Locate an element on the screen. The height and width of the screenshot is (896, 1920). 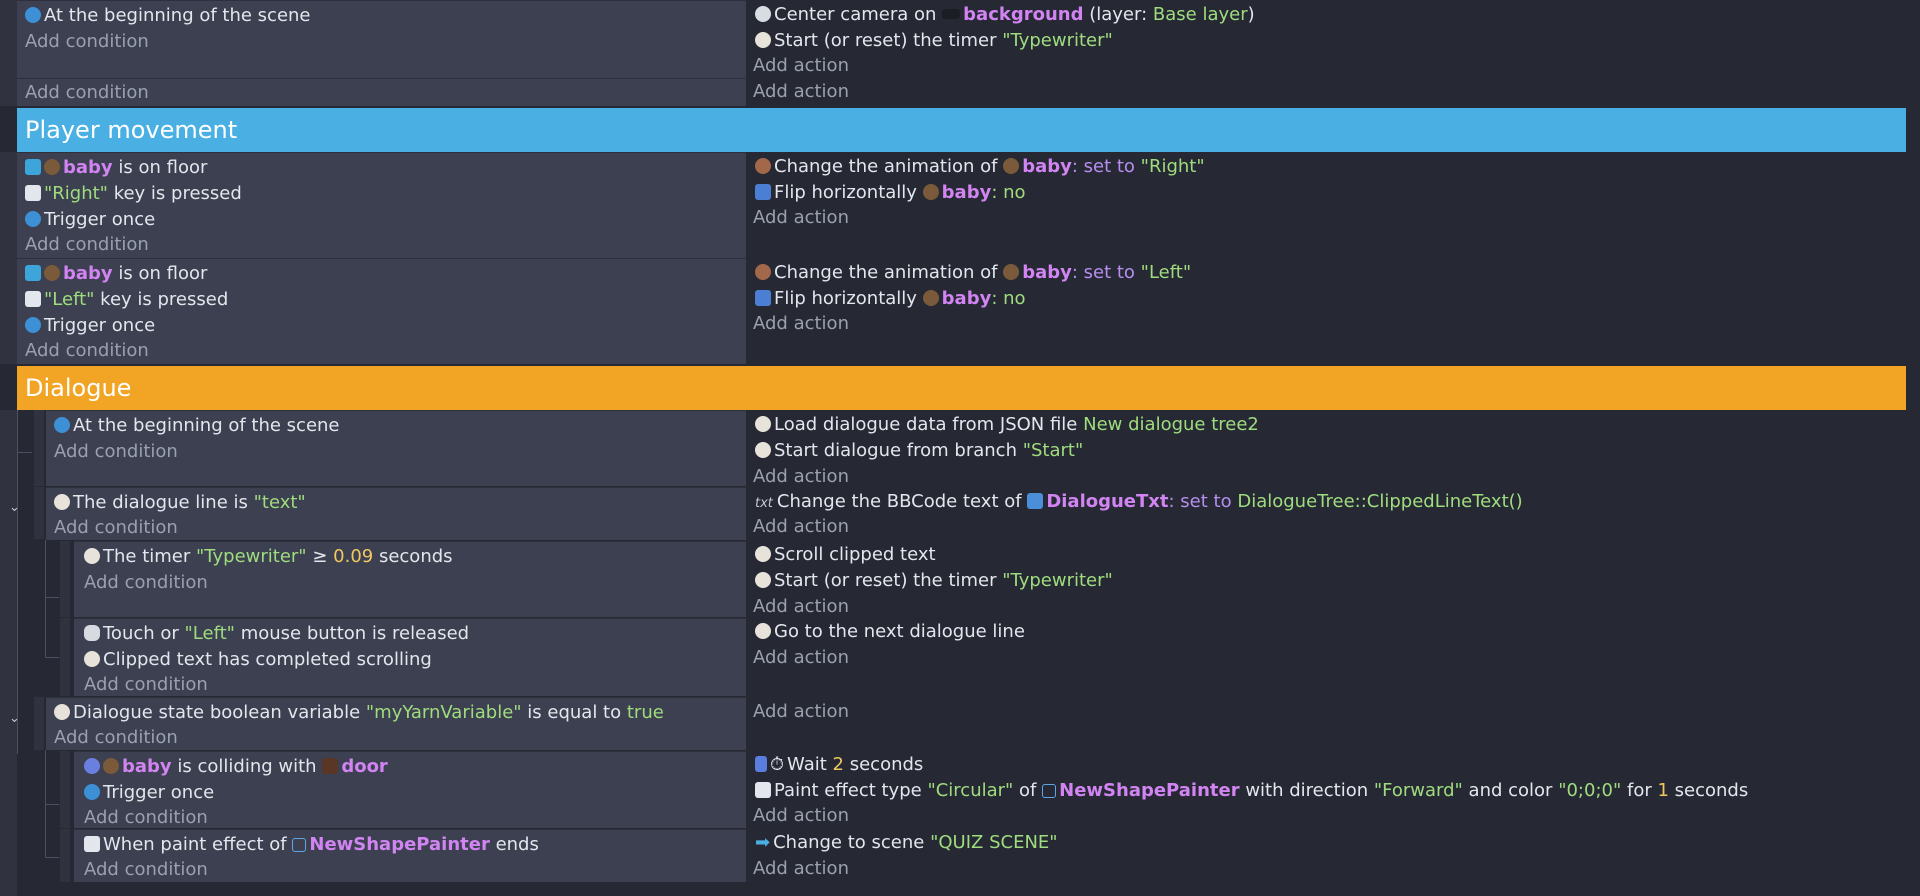
condition-row: Touch or "Left" mouse button is released is located at coordinates (276, 634).